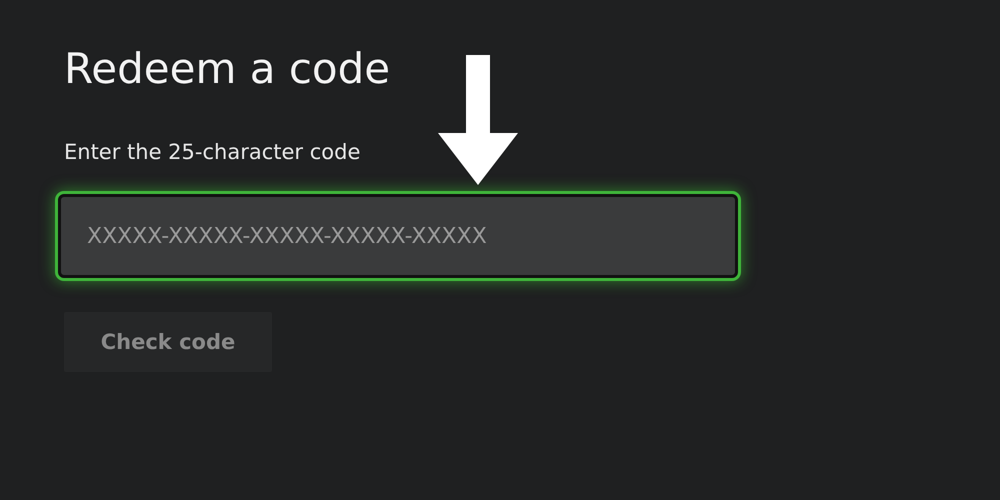 This screenshot has width=1000, height=500. What do you see at coordinates (213, 152) in the screenshot?
I see `field-label: Enter the 25-character code` at bounding box center [213, 152].